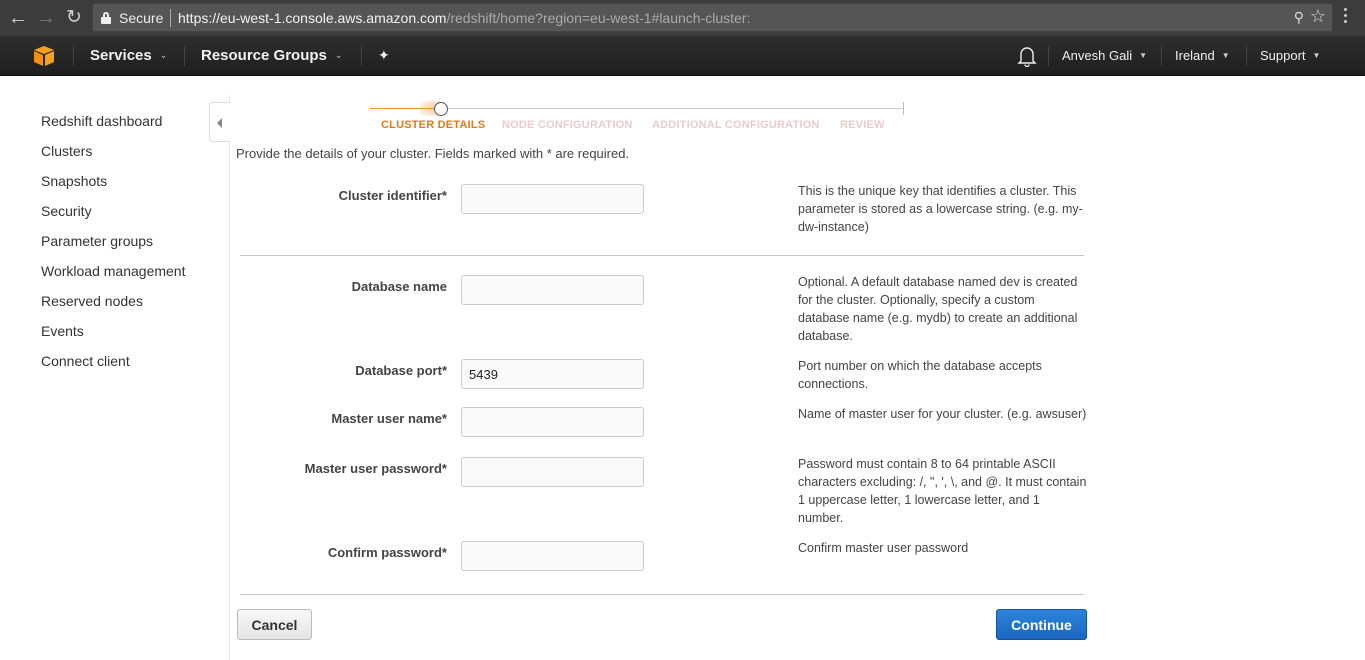 Image resolution: width=1365 pixels, height=660 pixels. Describe the element at coordinates (141, 18) in the screenshot. I see `secure-label: Secure` at that location.